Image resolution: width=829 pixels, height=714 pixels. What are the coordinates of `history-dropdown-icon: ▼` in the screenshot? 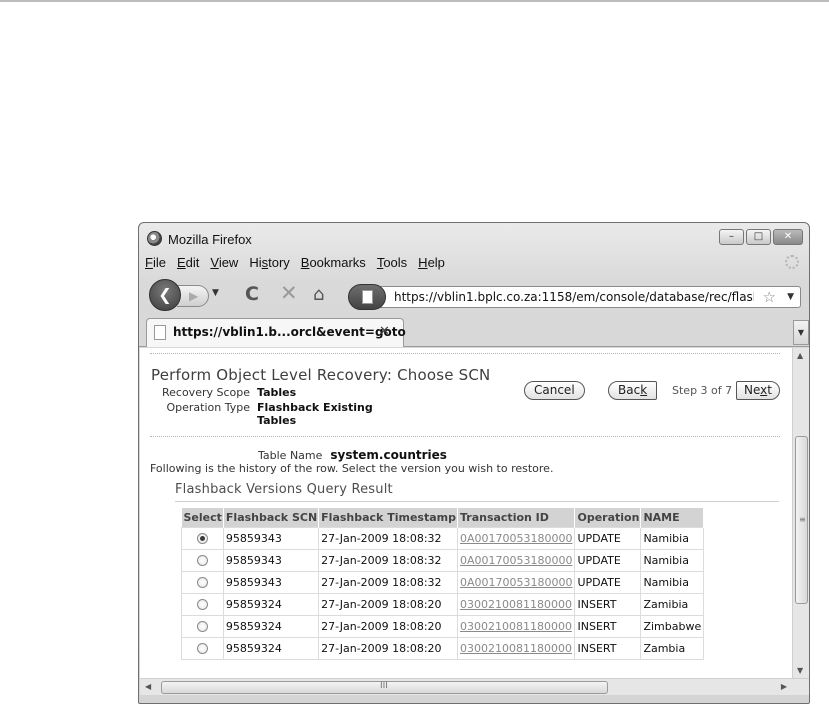 It's located at (215, 293).